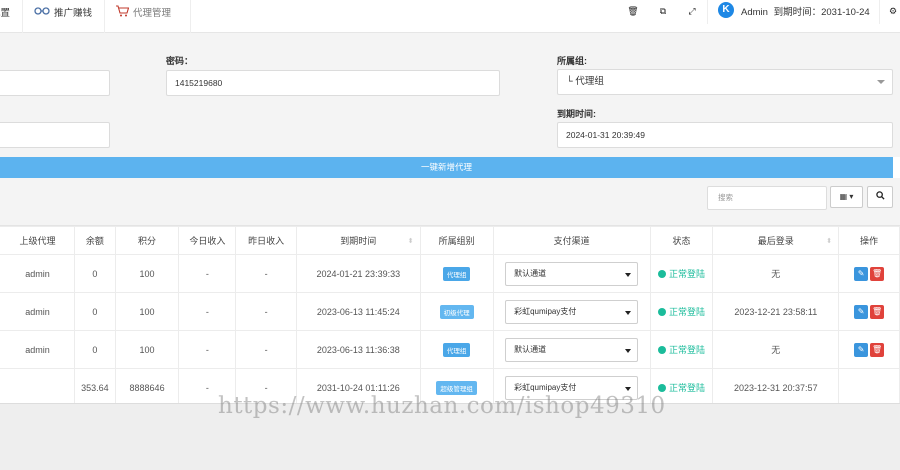 This screenshot has width=900, height=470. I want to click on cell-ops, so click(869, 387).